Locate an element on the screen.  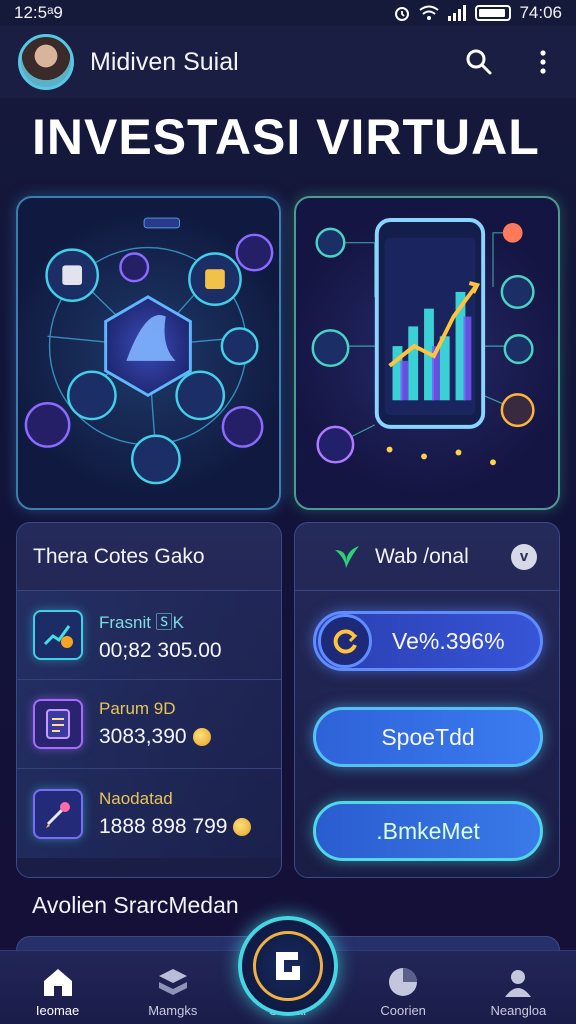
home-icon is located at coordinates (58, 982).